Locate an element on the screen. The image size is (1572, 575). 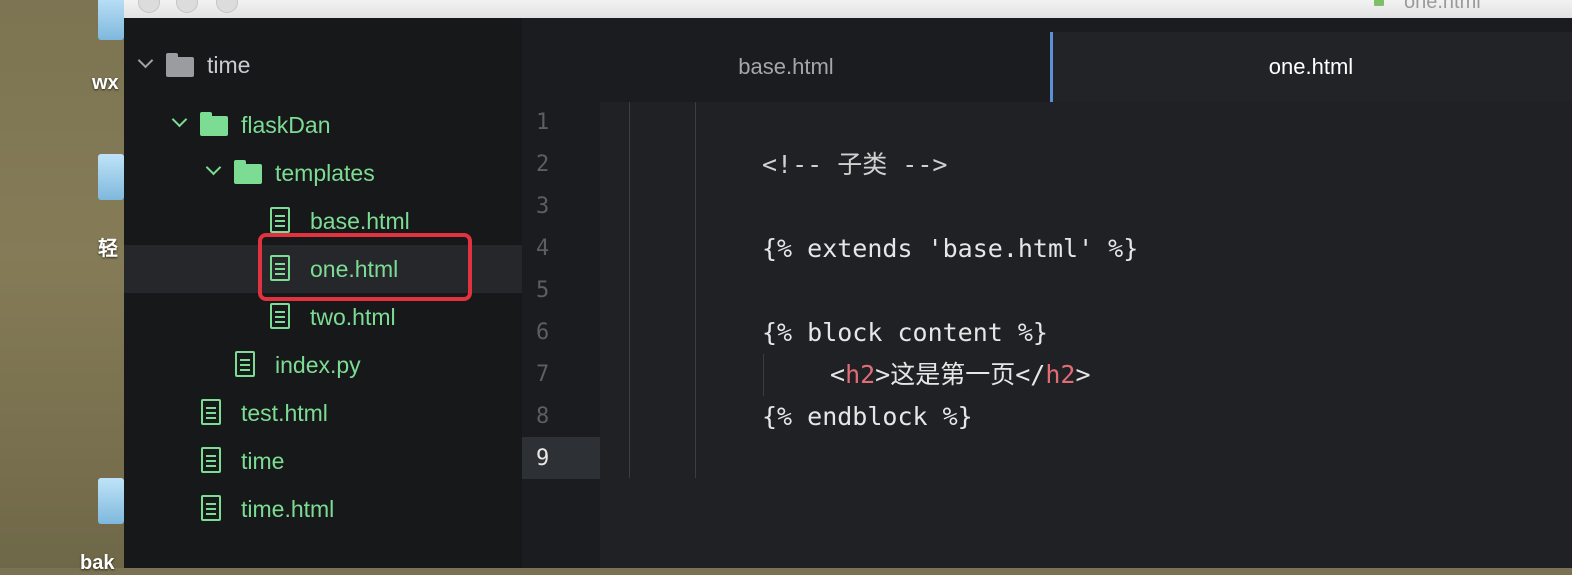
tree-label: templates is located at coordinates (325, 173).